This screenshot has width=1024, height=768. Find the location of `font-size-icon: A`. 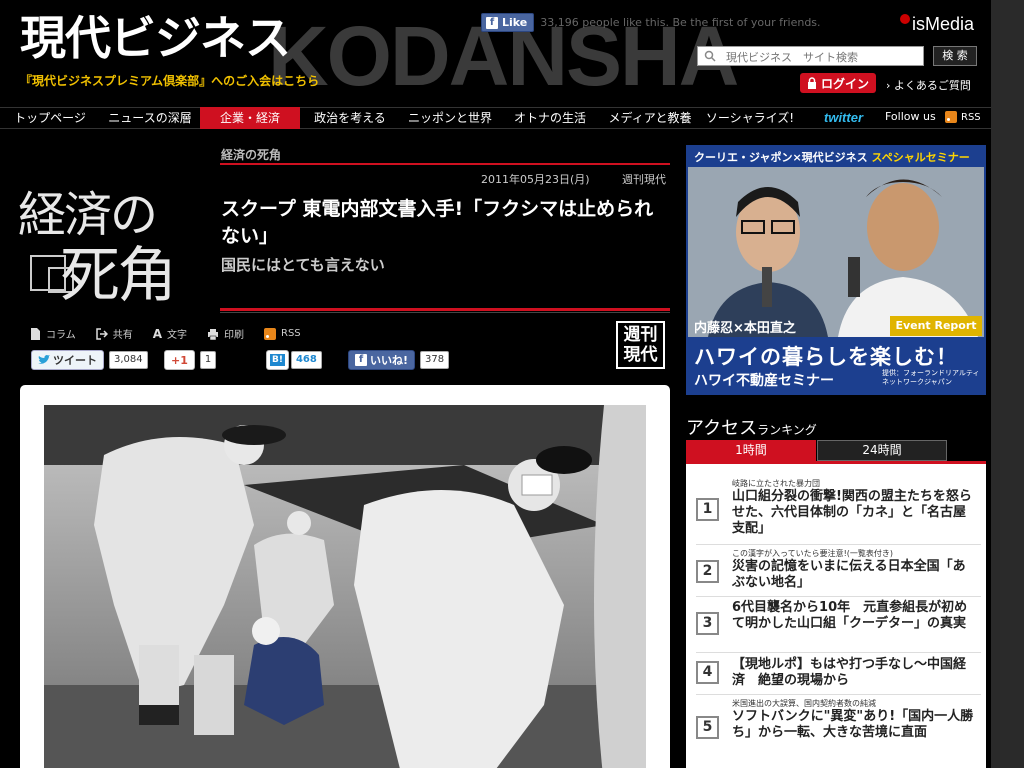

font-size-icon: A is located at coordinates (157, 333).